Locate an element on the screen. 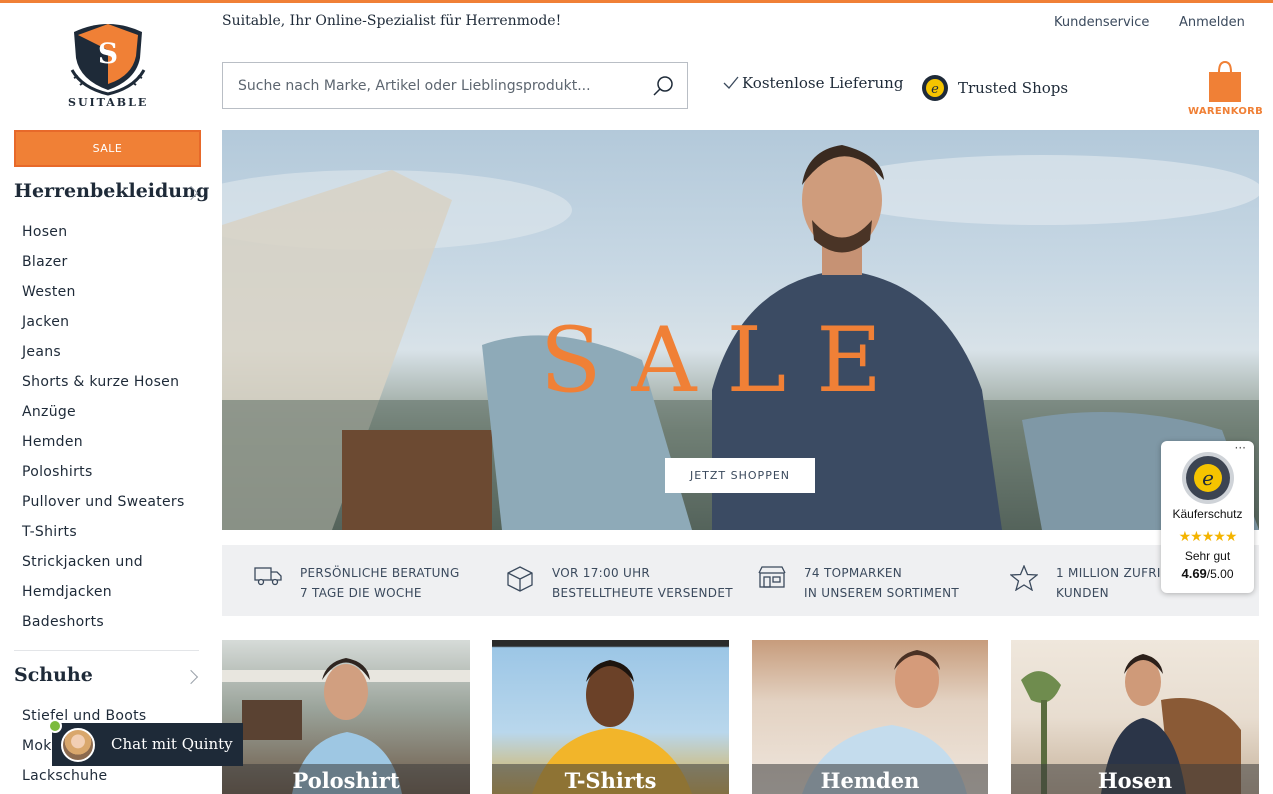 This screenshot has width=1273, height=794. shield-crest-icon: S is located at coordinates (108, 60).